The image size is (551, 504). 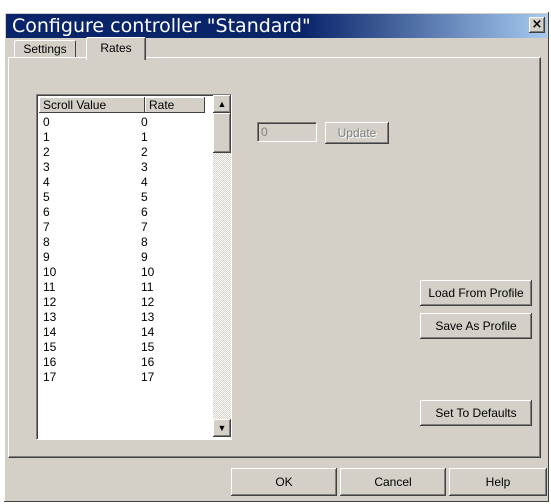 I want to click on load-from-profile-button: Load From Profile, so click(x=476, y=293).